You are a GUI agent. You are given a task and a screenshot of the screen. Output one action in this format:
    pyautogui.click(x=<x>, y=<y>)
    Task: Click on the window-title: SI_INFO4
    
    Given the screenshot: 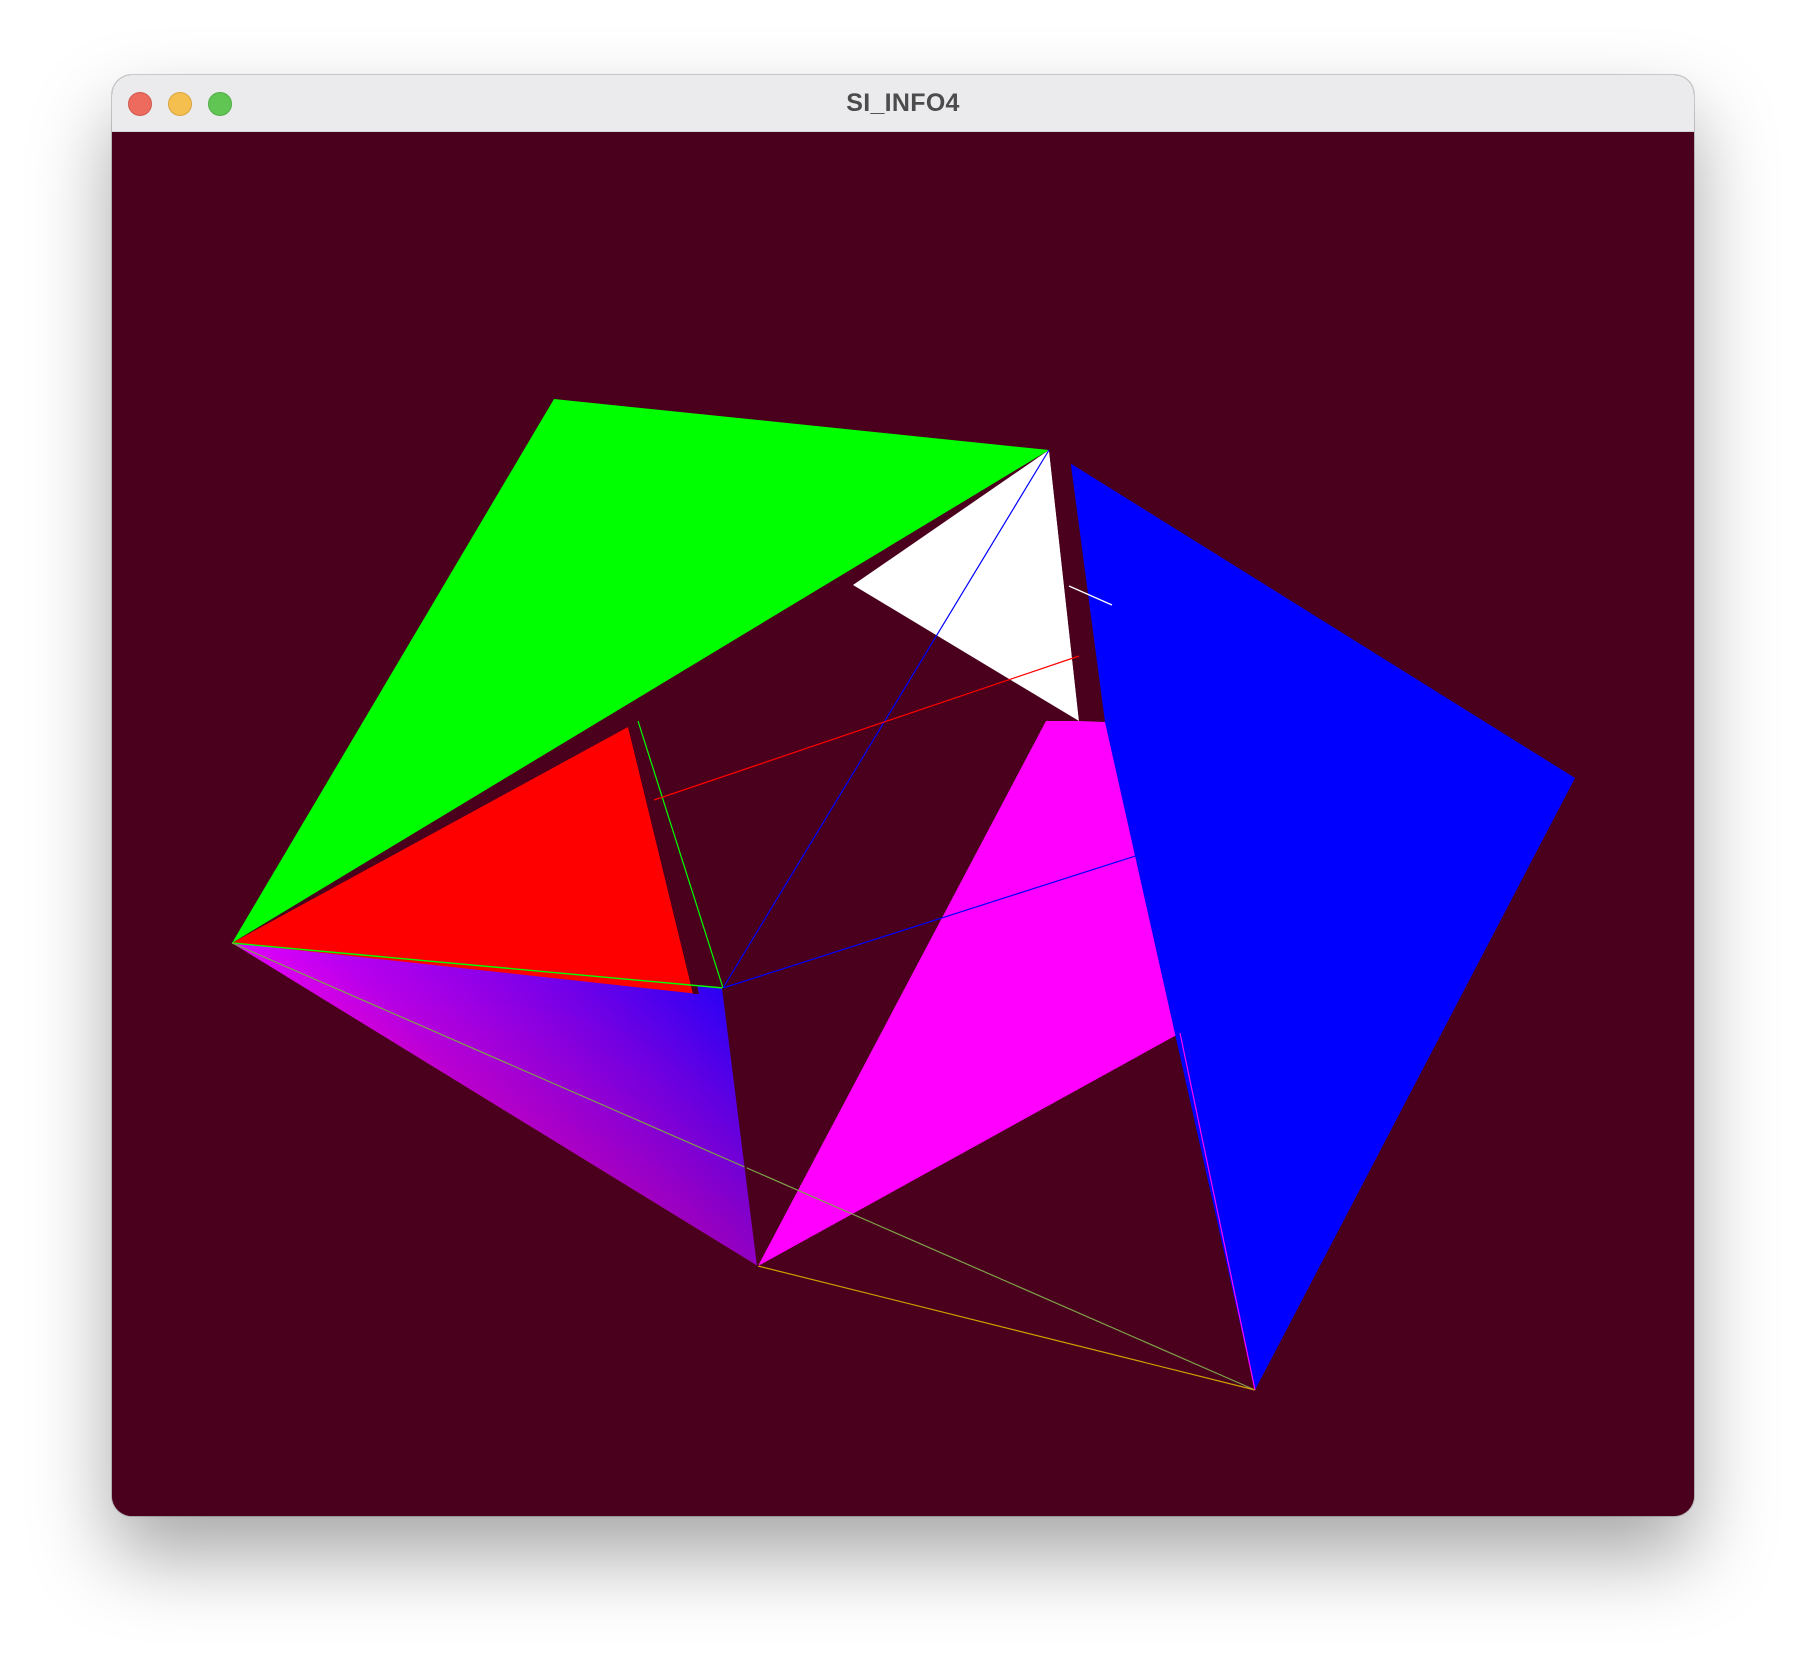 What is the action you would take?
    pyautogui.click(x=903, y=103)
    